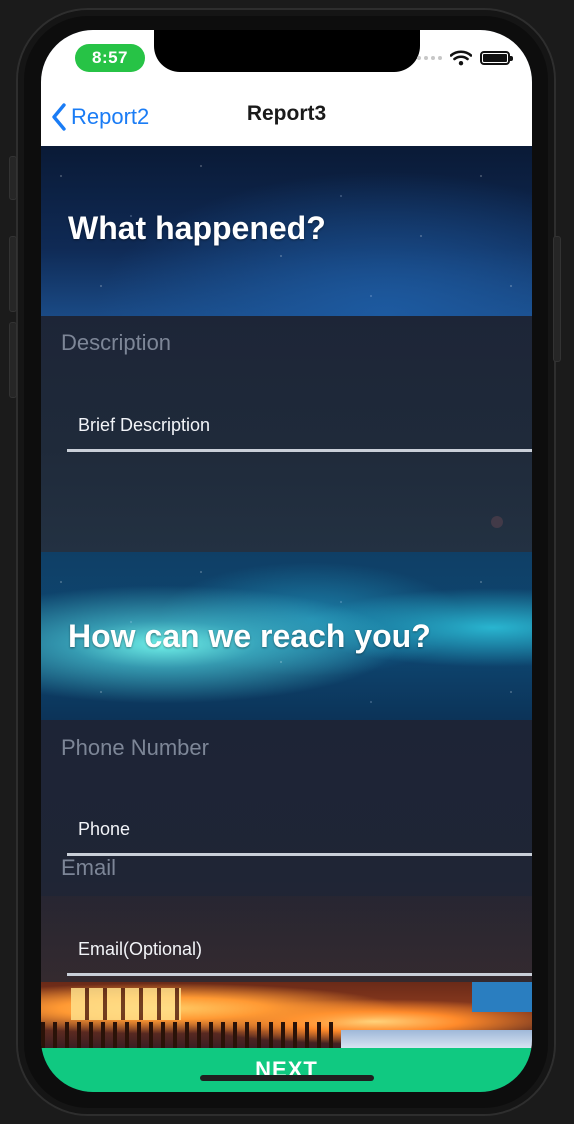  I want to click on email-input, so click(299, 951).